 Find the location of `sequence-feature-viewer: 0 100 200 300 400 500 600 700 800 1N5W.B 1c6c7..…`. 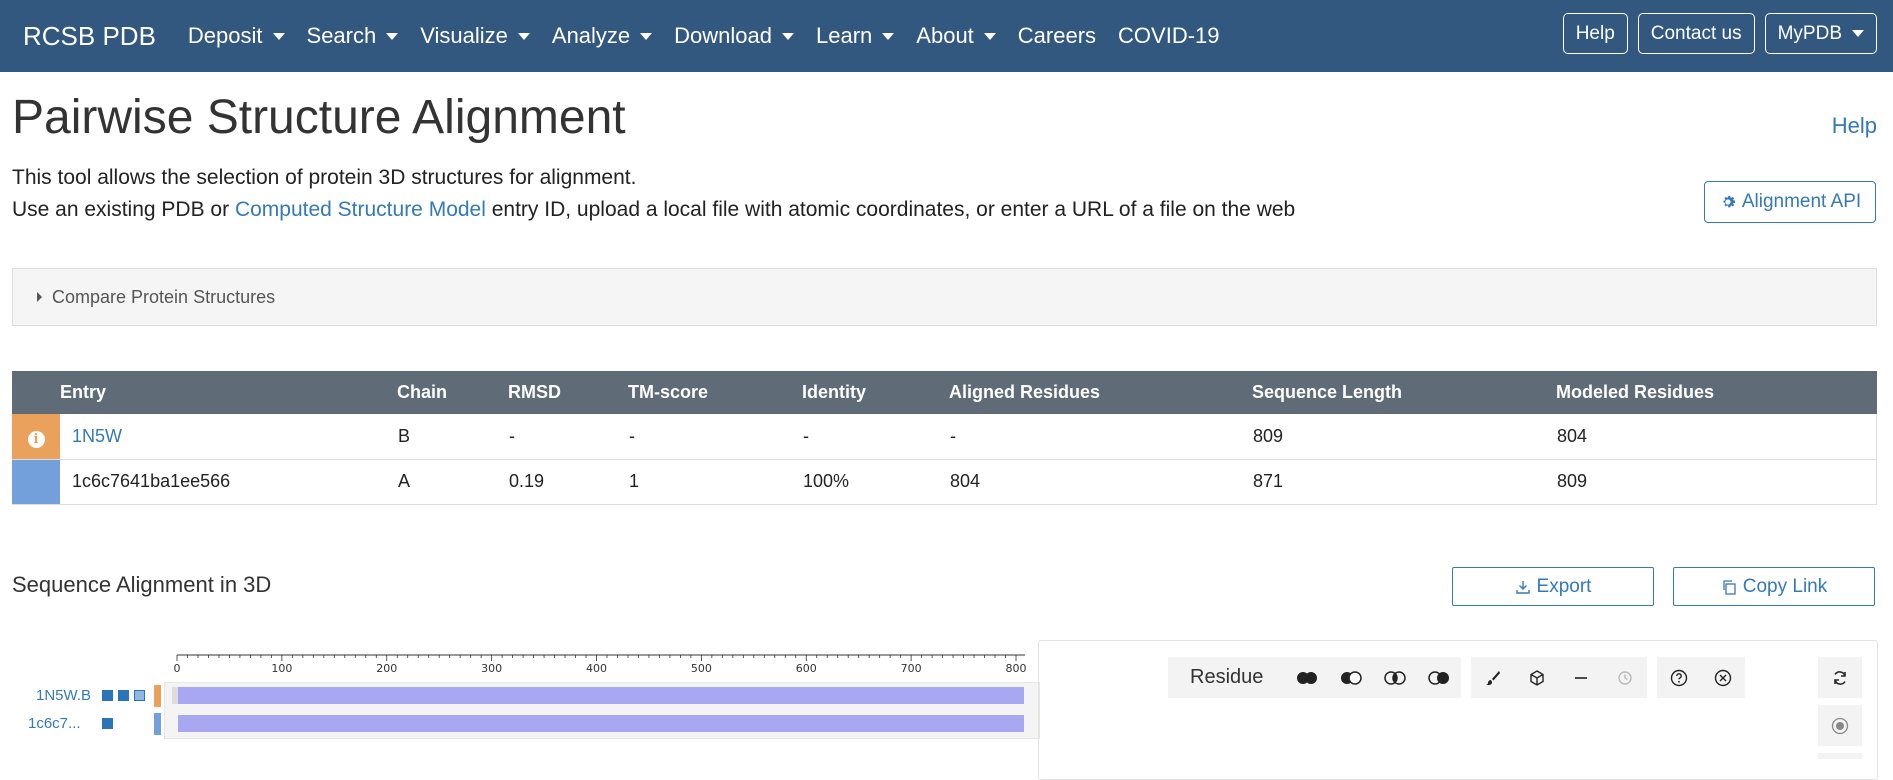

sequence-feature-viewer: 0 100 200 300 400 500 600 700 800 1N5W.B 1c6c7..… is located at coordinates (526, 702).